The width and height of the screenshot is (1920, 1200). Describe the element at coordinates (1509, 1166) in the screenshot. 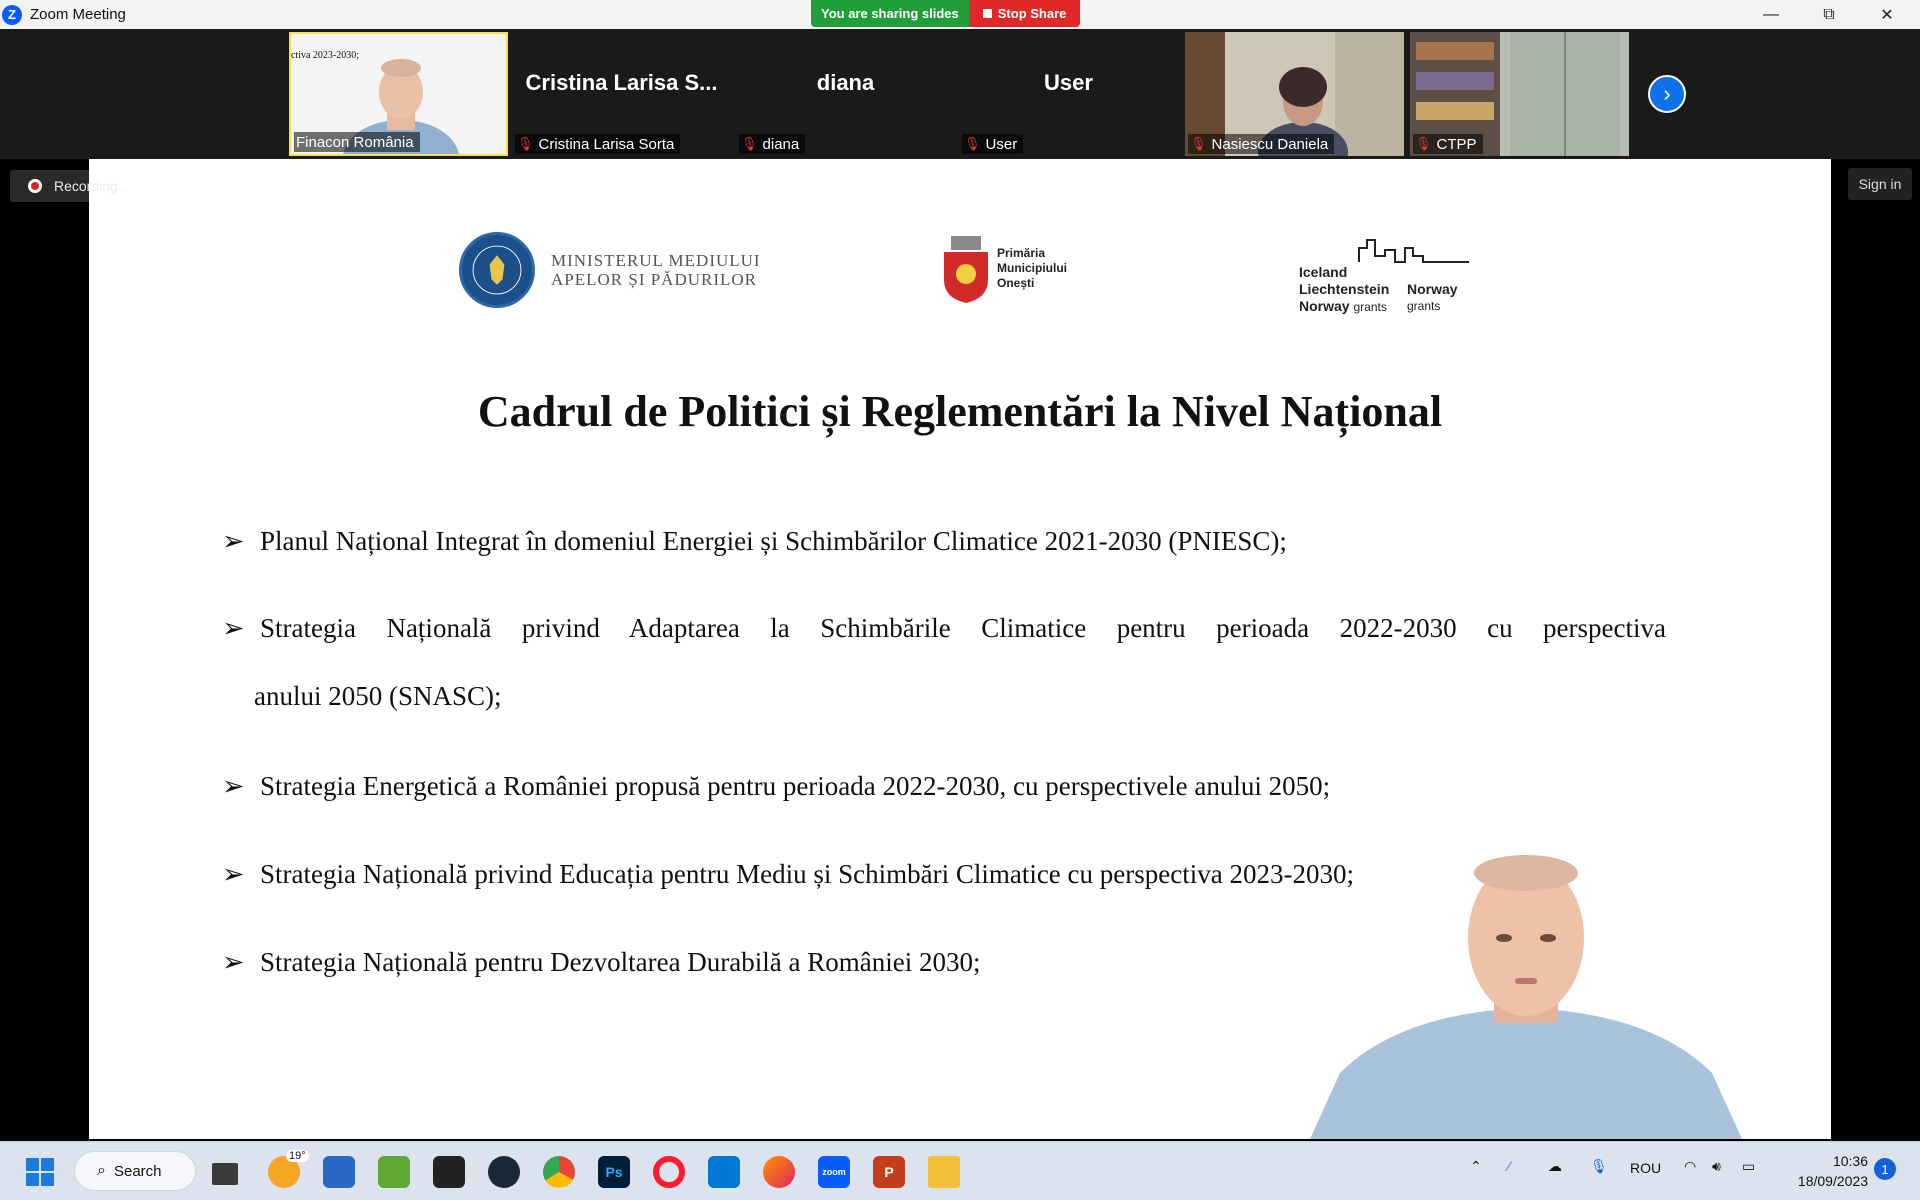

I see `pen-icon: ∕` at that location.